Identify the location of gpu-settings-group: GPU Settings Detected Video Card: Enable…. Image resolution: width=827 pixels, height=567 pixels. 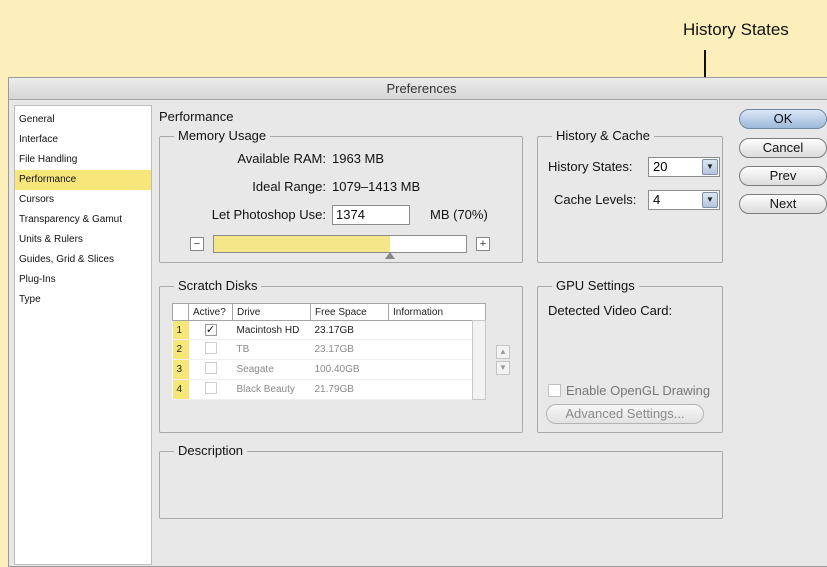
(630, 355).